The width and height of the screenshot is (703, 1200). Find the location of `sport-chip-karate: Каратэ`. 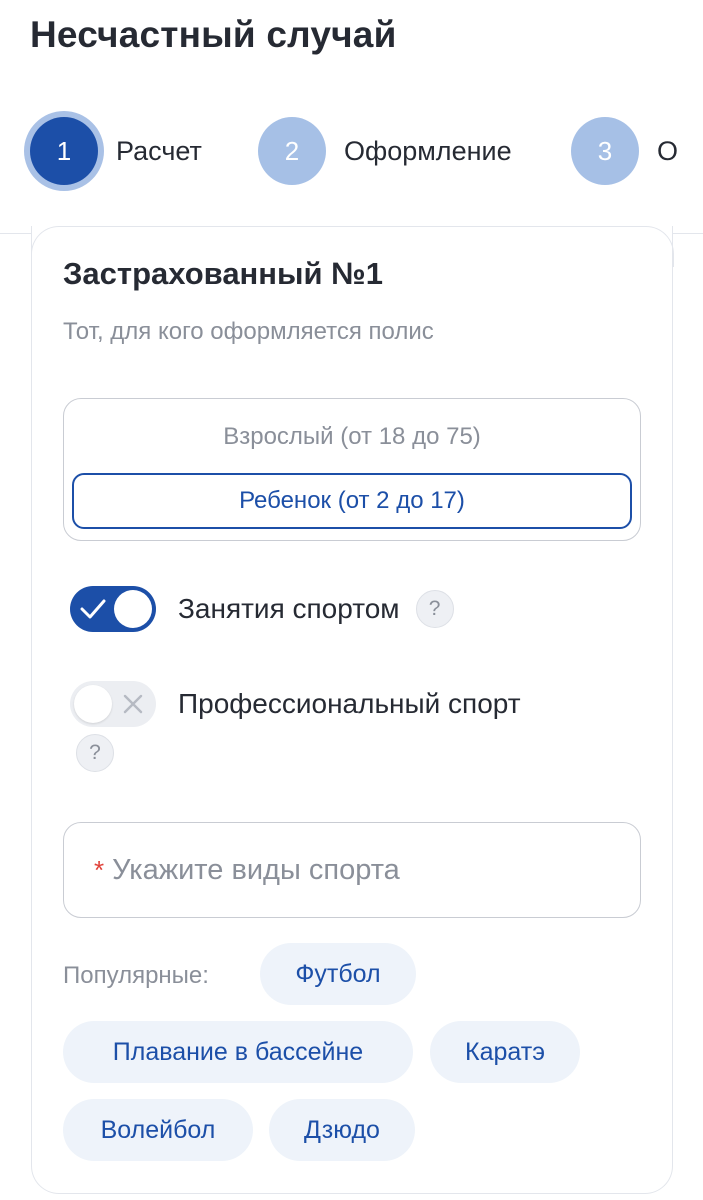

sport-chip-karate: Каратэ is located at coordinates (505, 1052).